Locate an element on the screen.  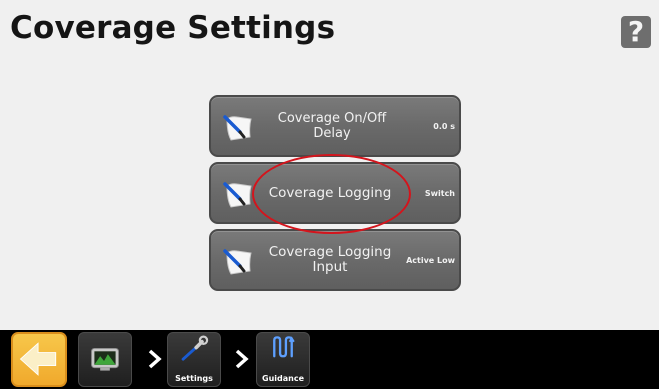
coverage-logging-button: Coverage Logging Switch is located at coordinates (335, 193).